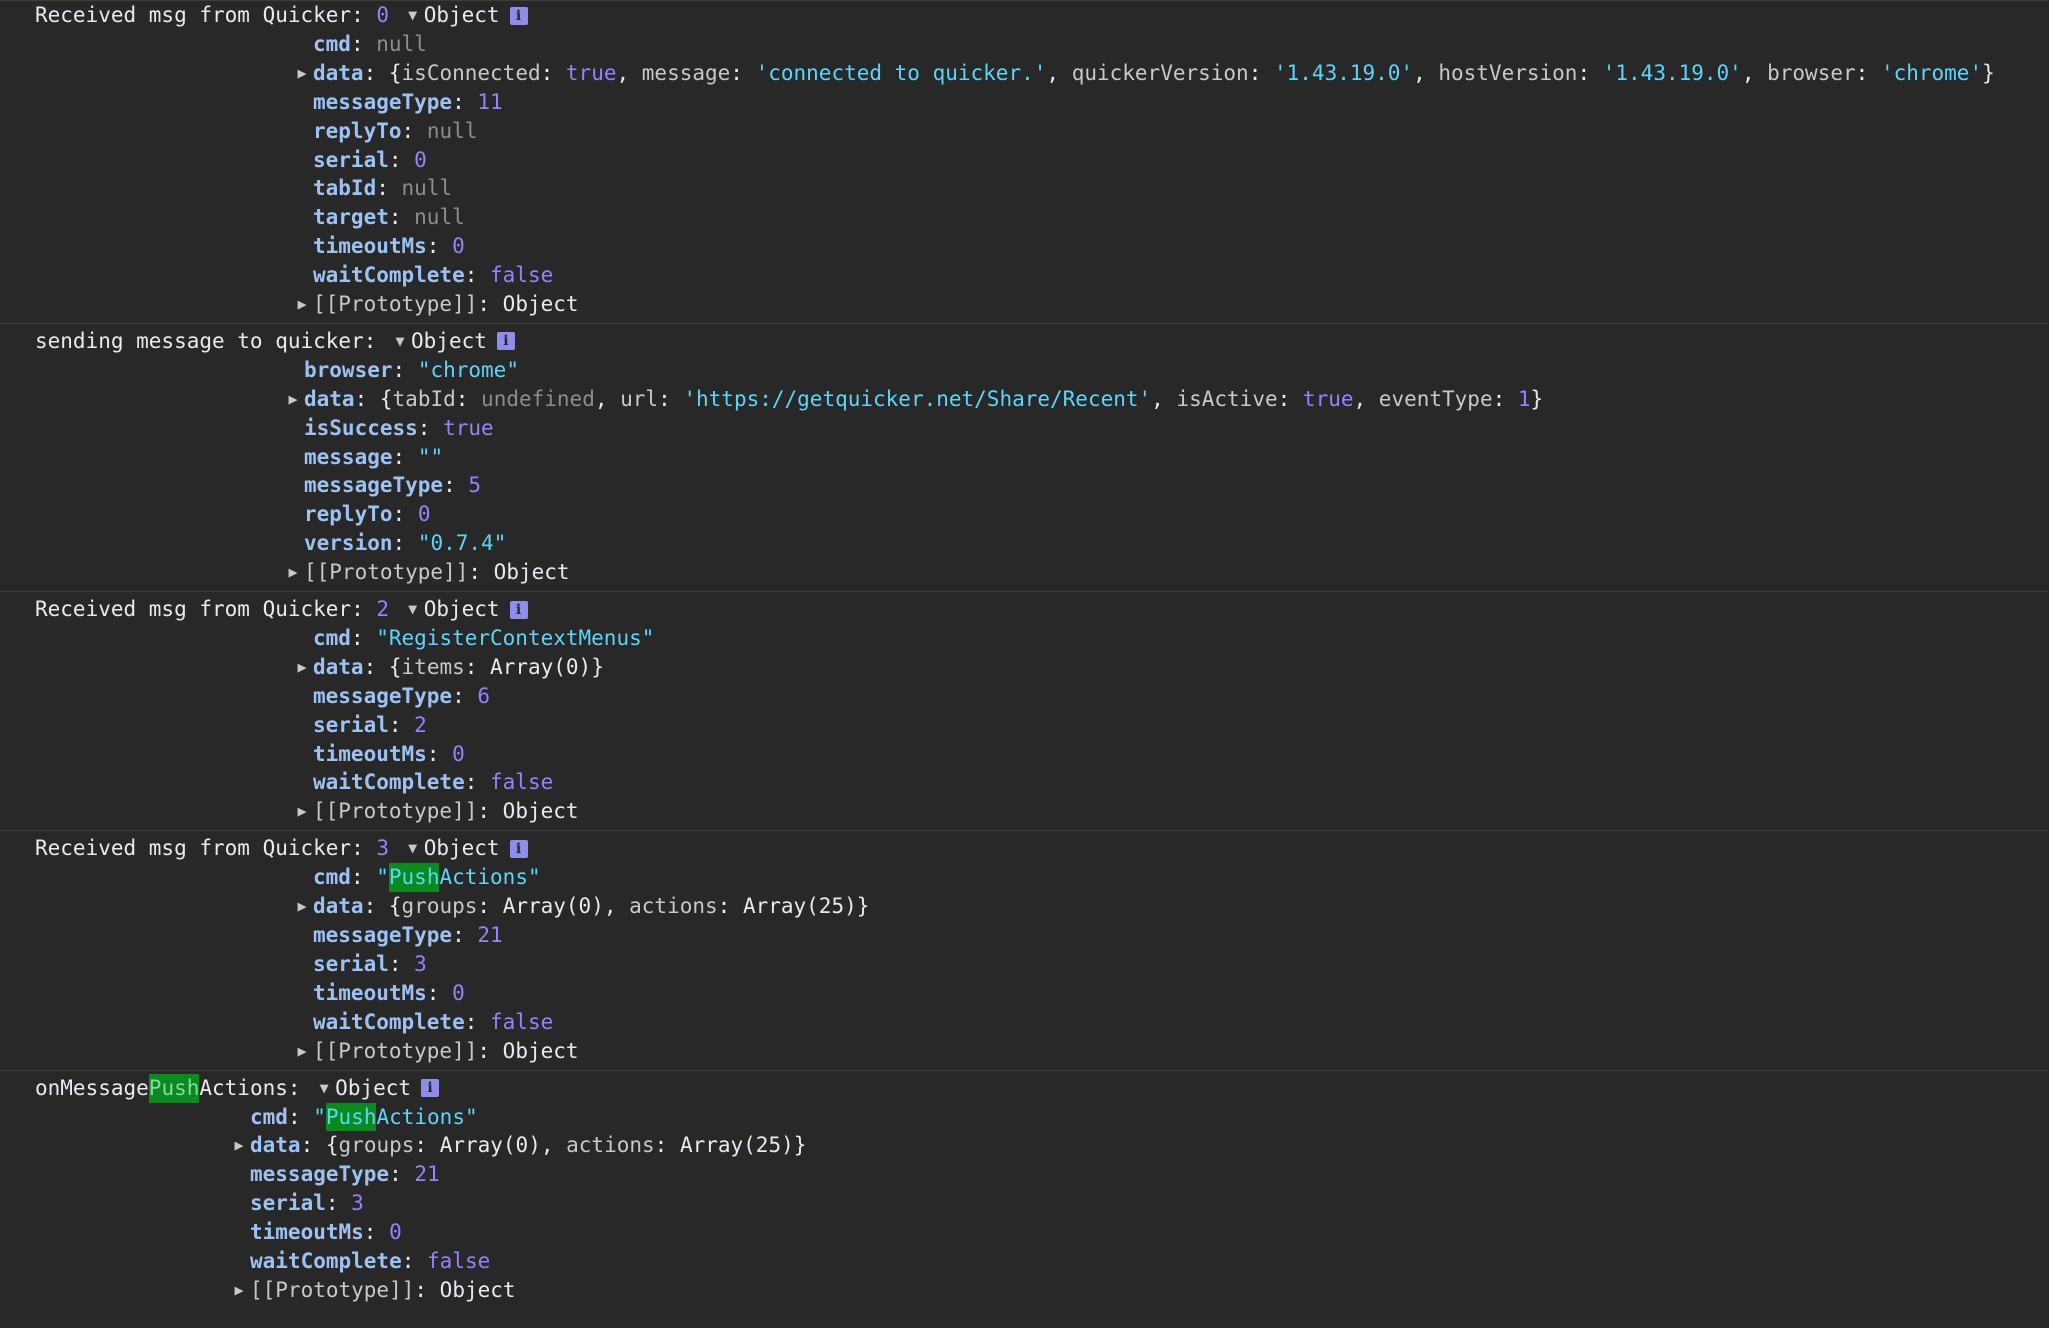  I want to click on property-value: "0.7.4", so click(462, 543).